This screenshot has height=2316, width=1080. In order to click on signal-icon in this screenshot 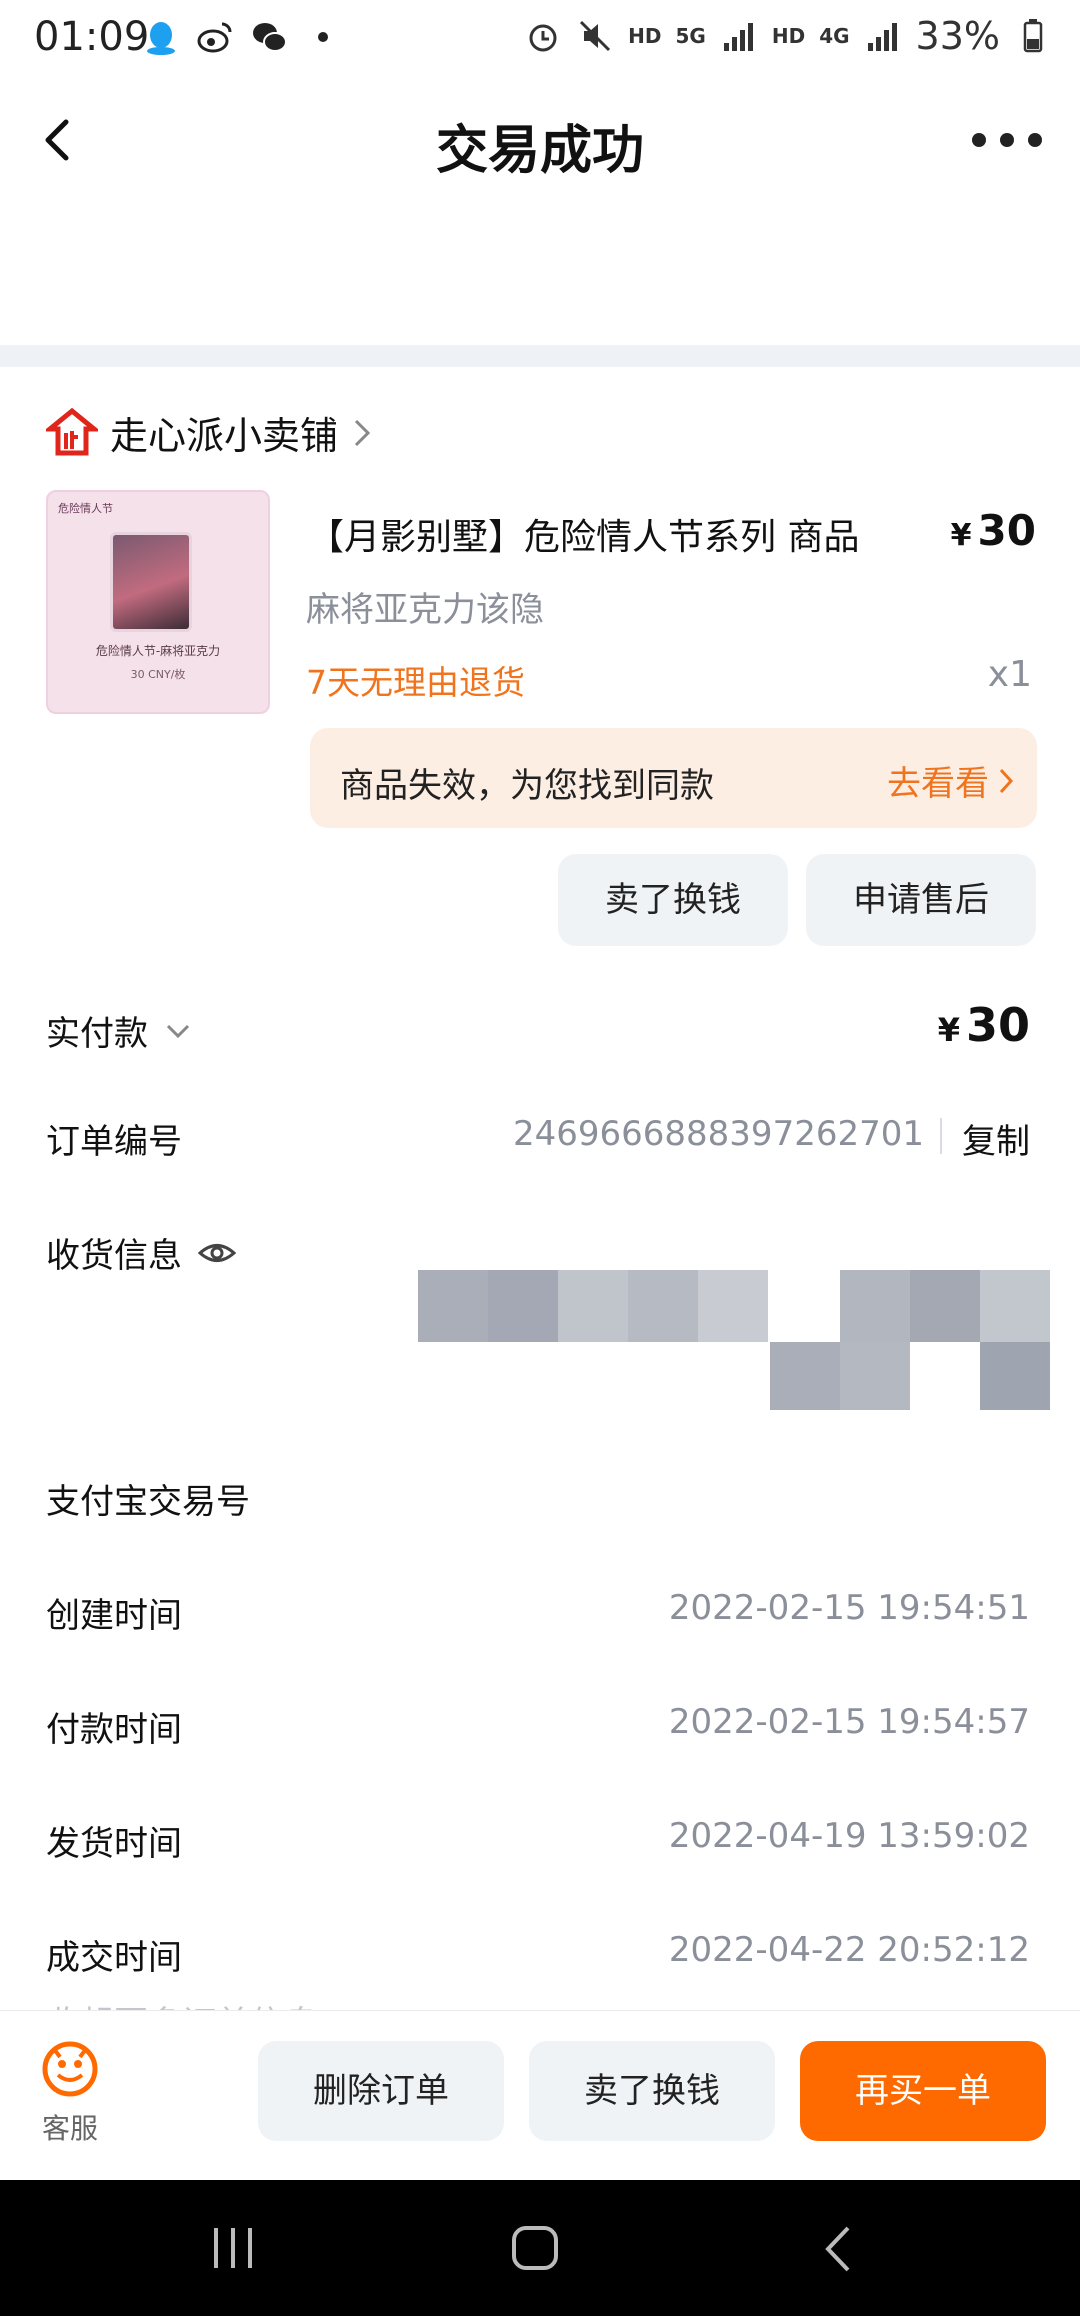, I will do `click(738, 37)`.